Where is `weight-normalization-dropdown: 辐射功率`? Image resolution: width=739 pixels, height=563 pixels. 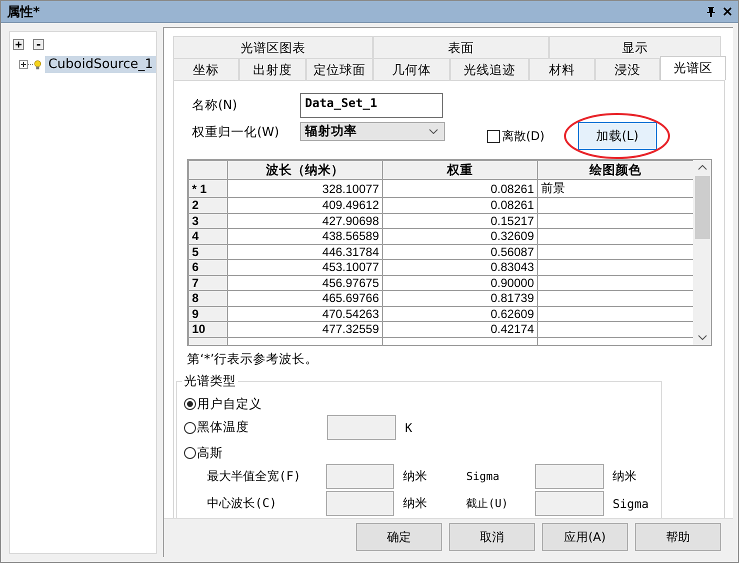 weight-normalization-dropdown: 辐射功率 is located at coordinates (372, 131).